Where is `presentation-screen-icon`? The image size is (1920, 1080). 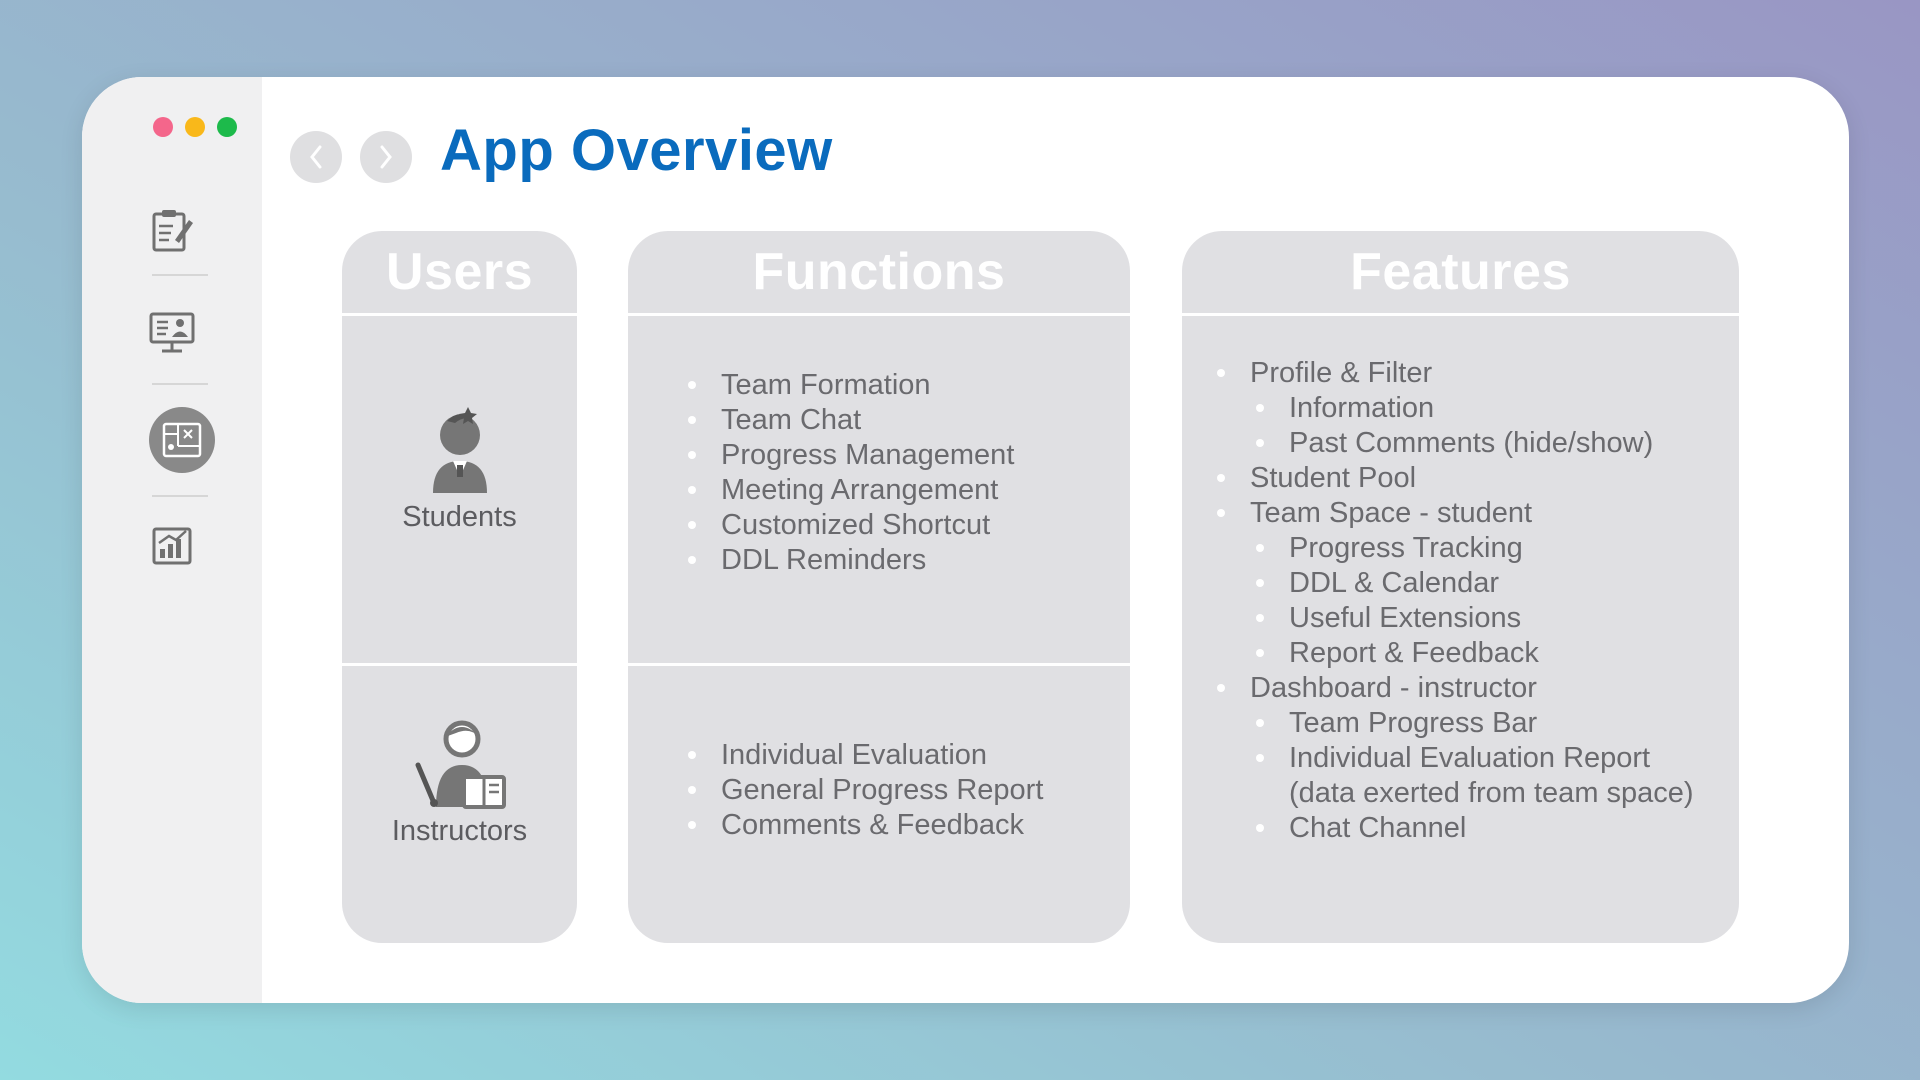
presentation-screen-icon is located at coordinates (172, 332).